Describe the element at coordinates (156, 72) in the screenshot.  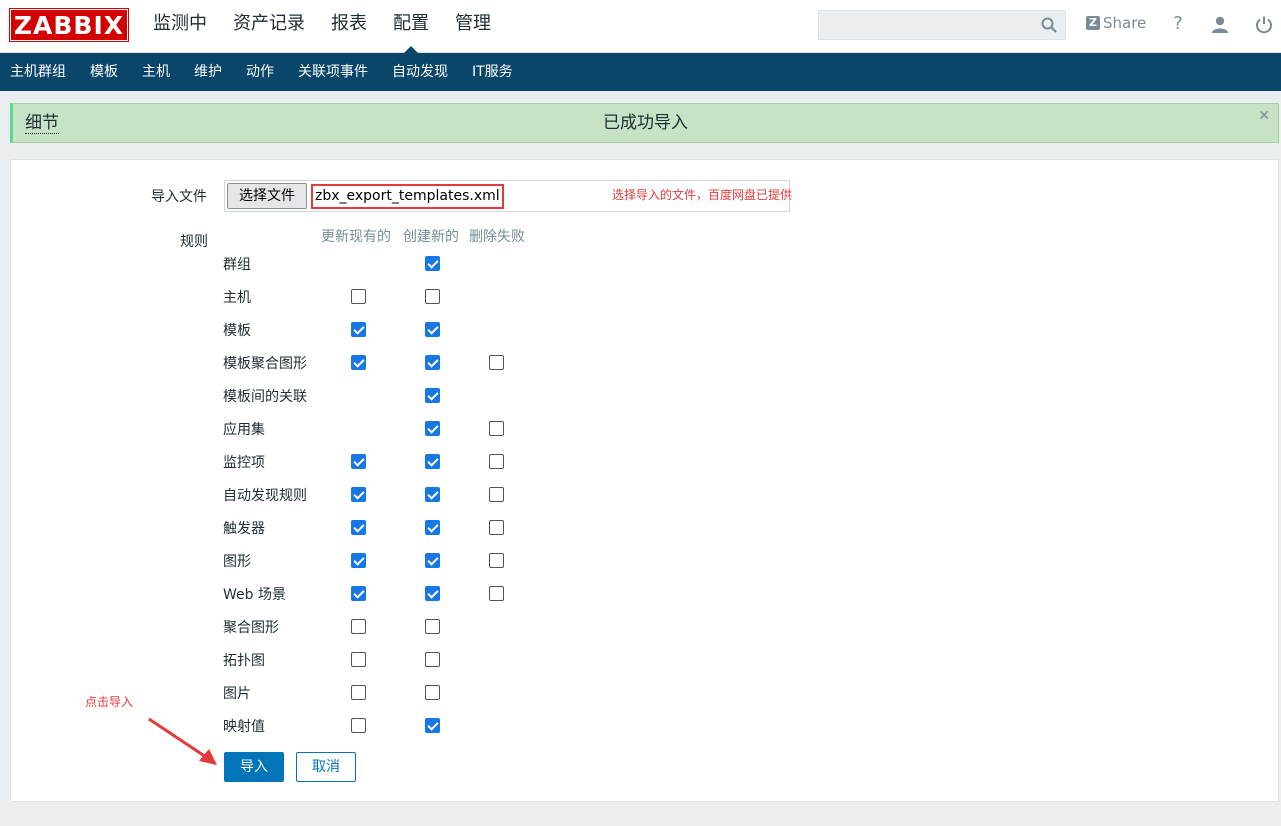
I see `sub-menu-item: 主机` at that location.